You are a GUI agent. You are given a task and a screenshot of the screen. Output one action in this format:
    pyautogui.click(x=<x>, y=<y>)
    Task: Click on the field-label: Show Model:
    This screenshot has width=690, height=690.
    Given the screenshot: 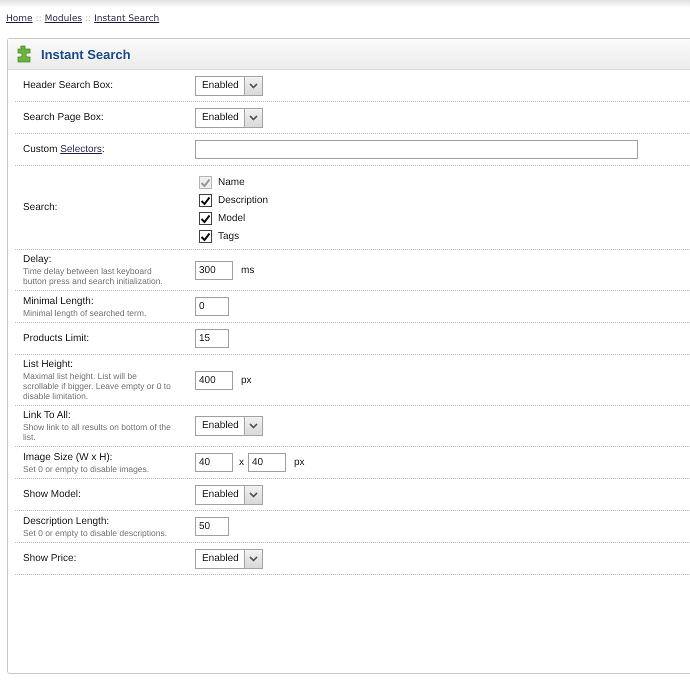 What is the action you would take?
    pyautogui.click(x=52, y=494)
    